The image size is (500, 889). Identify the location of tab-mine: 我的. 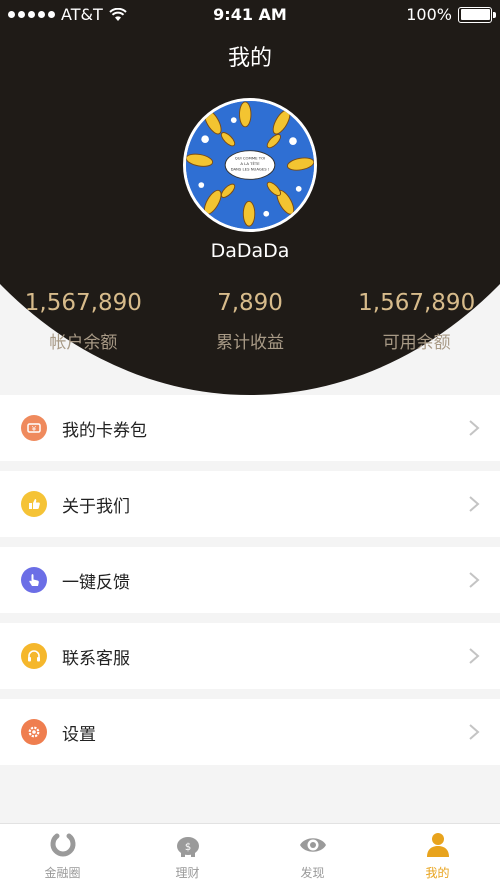
(437, 856).